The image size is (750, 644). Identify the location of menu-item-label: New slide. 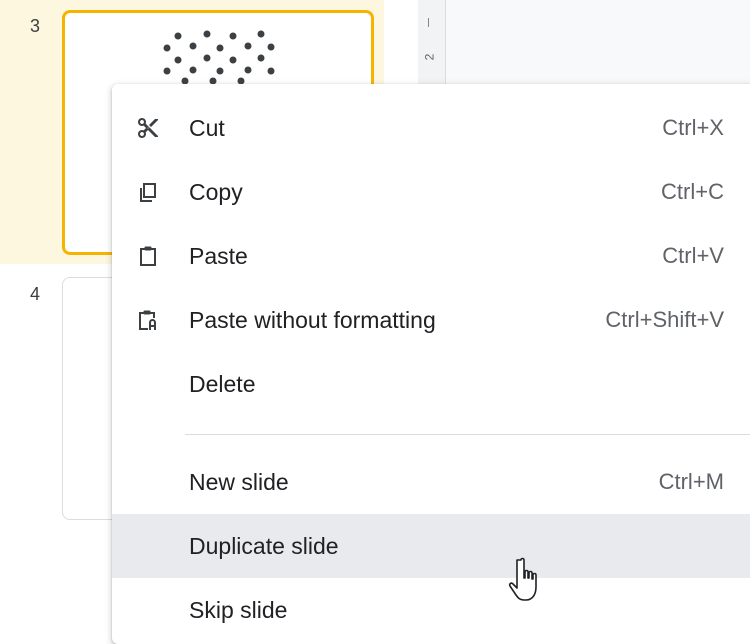
(239, 481).